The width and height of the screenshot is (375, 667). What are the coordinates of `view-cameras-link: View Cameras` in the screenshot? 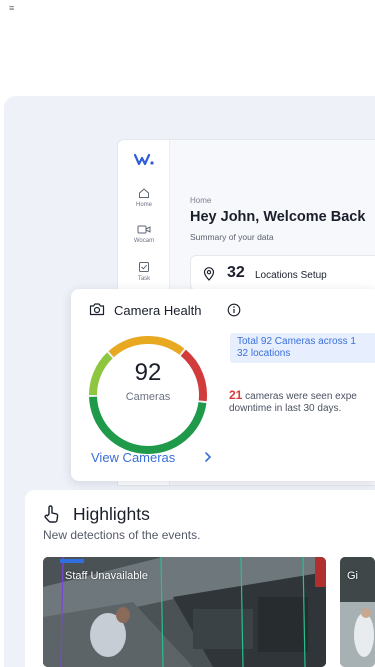 It's located at (151, 457).